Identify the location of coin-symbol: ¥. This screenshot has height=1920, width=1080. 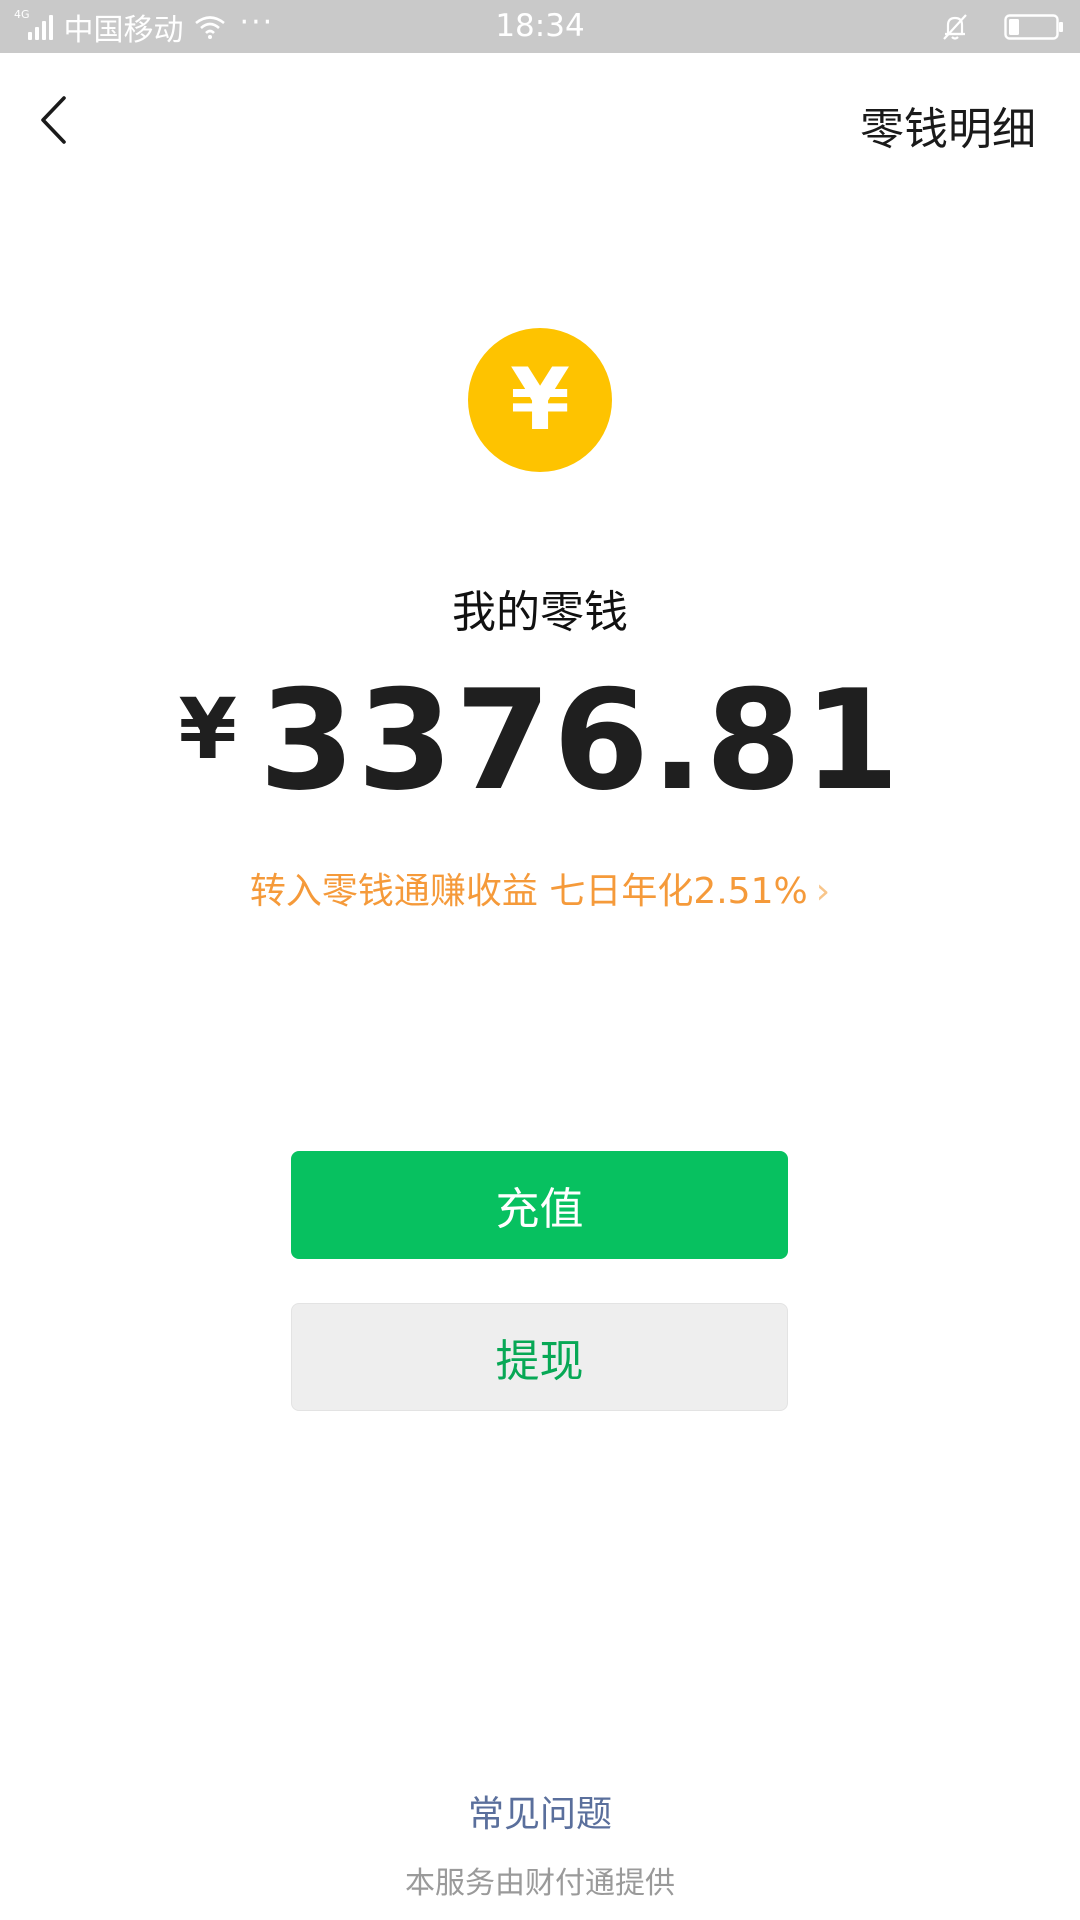
(540, 400).